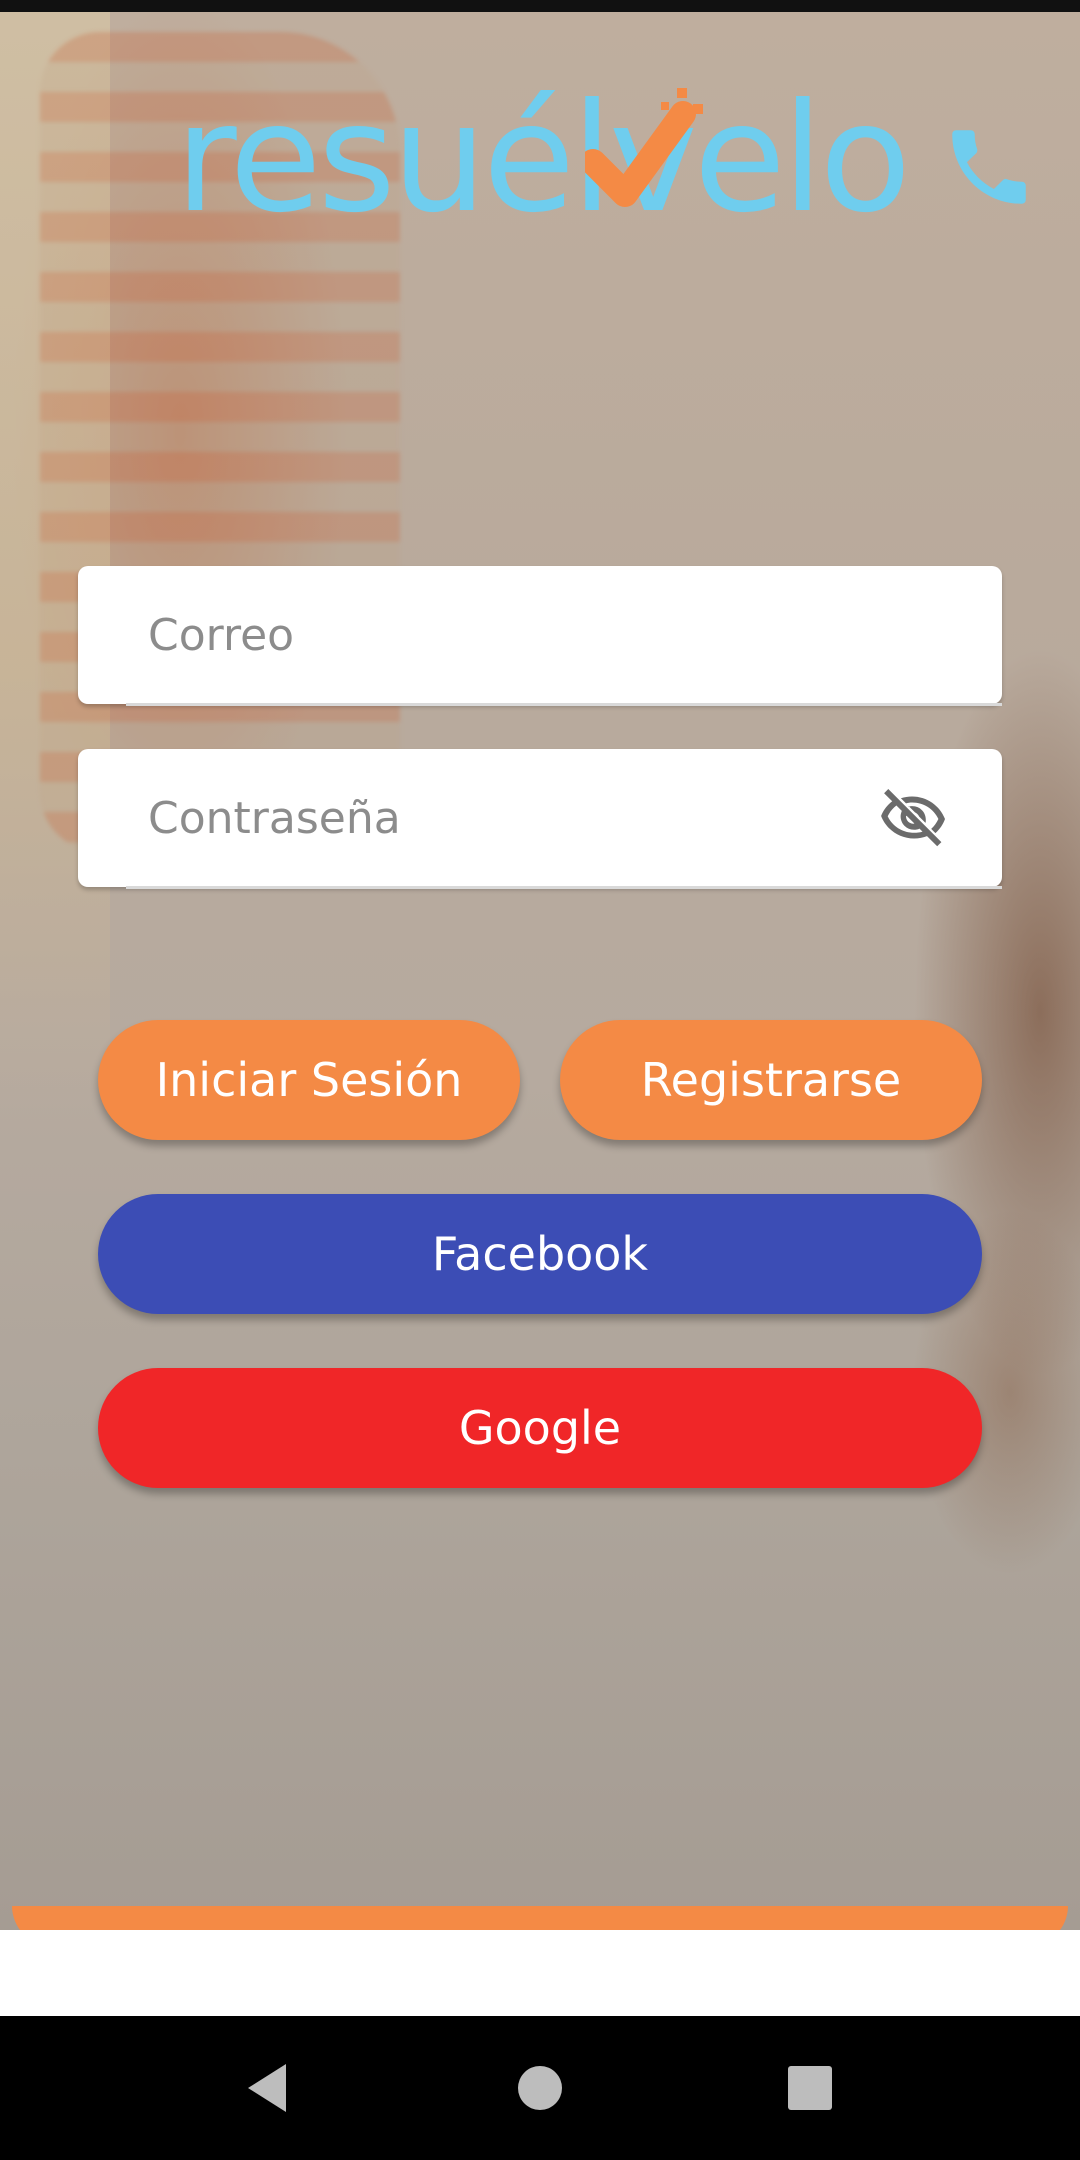 This screenshot has width=1080, height=2160. What do you see at coordinates (771, 1080) in the screenshot?
I see `register-button: Registrarse` at bounding box center [771, 1080].